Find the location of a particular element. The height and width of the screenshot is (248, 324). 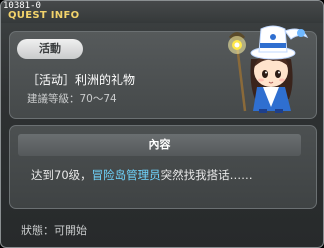

quest-level-range: 建議等級：70～74 is located at coordinates (72, 99).